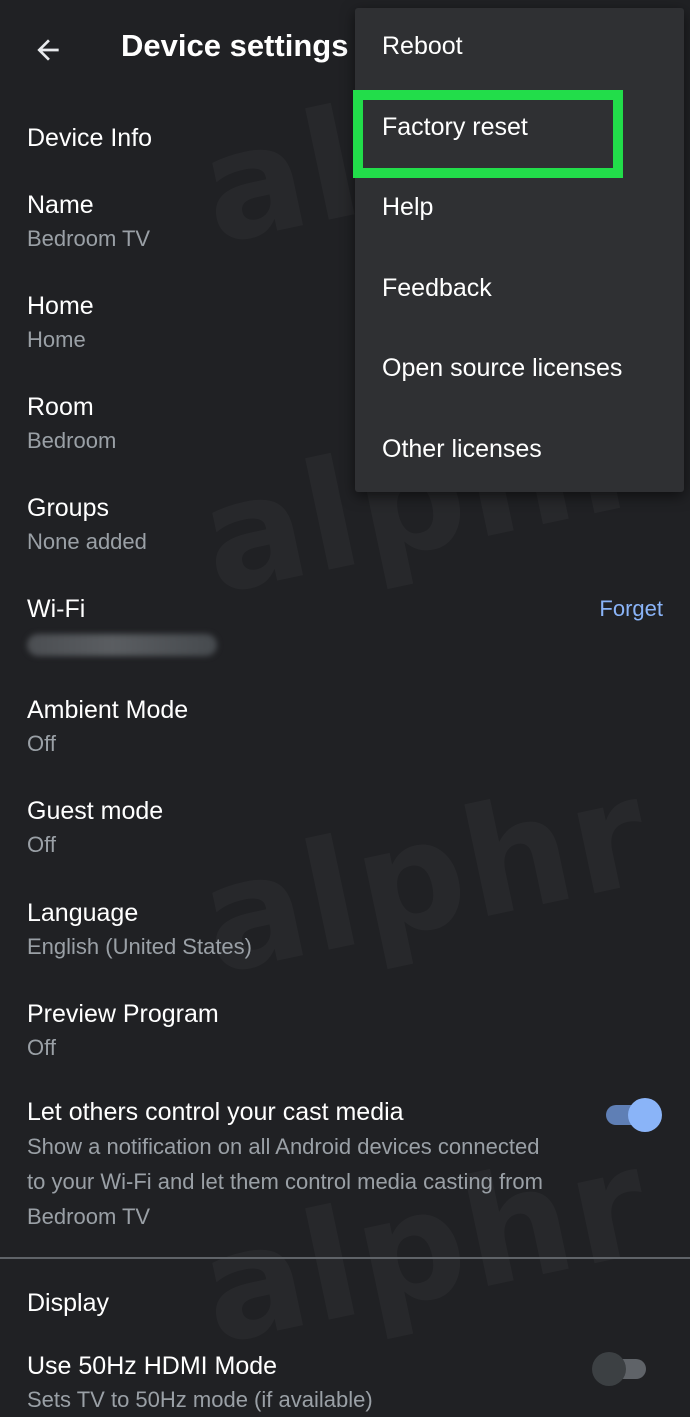 Image resolution: width=690 pixels, height=1417 pixels. Describe the element at coordinates (519, 211) in the screenshot. I see `menu-item-help: Help` at that location.